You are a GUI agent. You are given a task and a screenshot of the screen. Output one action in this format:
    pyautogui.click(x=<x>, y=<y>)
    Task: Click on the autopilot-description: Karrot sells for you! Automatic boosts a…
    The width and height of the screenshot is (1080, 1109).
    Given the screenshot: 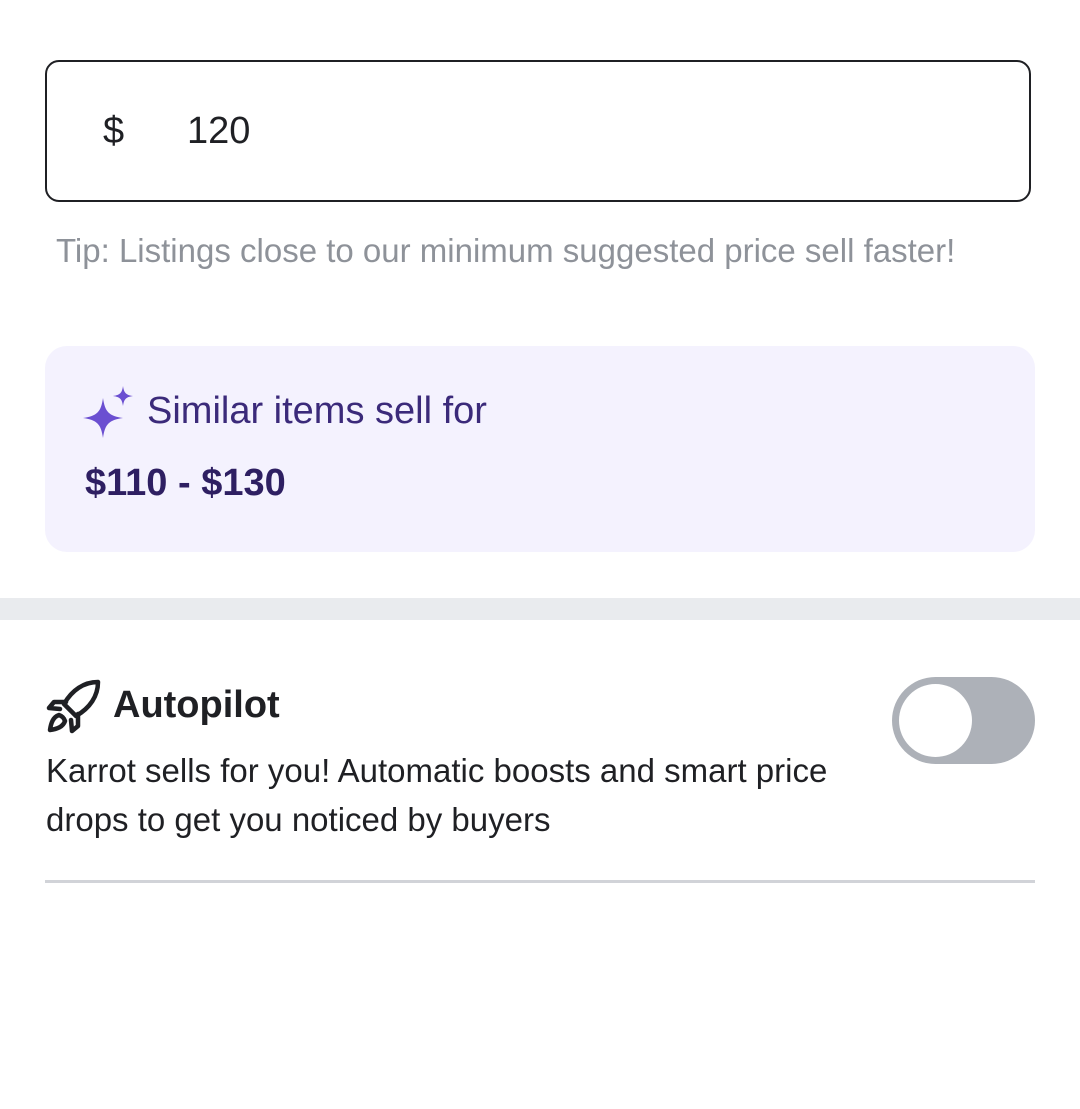 What is the action you would take?
    pyautogui.click(x=437, y=795)
    